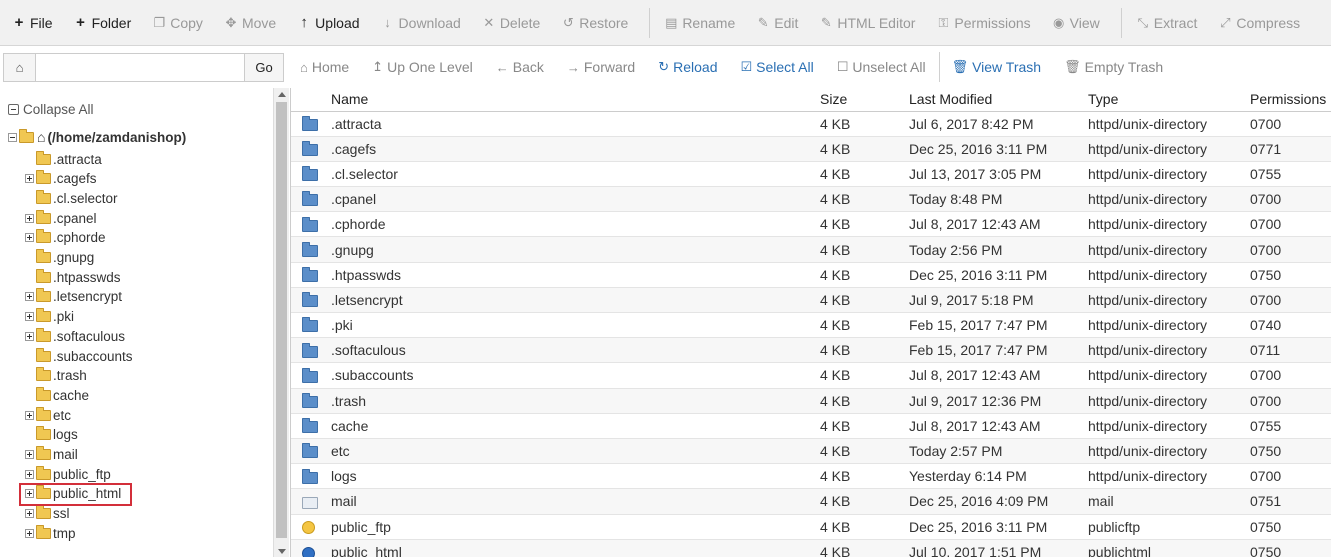 The width and height of the screenshot is (1331, 557). I want to click on back-button: ← Back, so click(520, 67).